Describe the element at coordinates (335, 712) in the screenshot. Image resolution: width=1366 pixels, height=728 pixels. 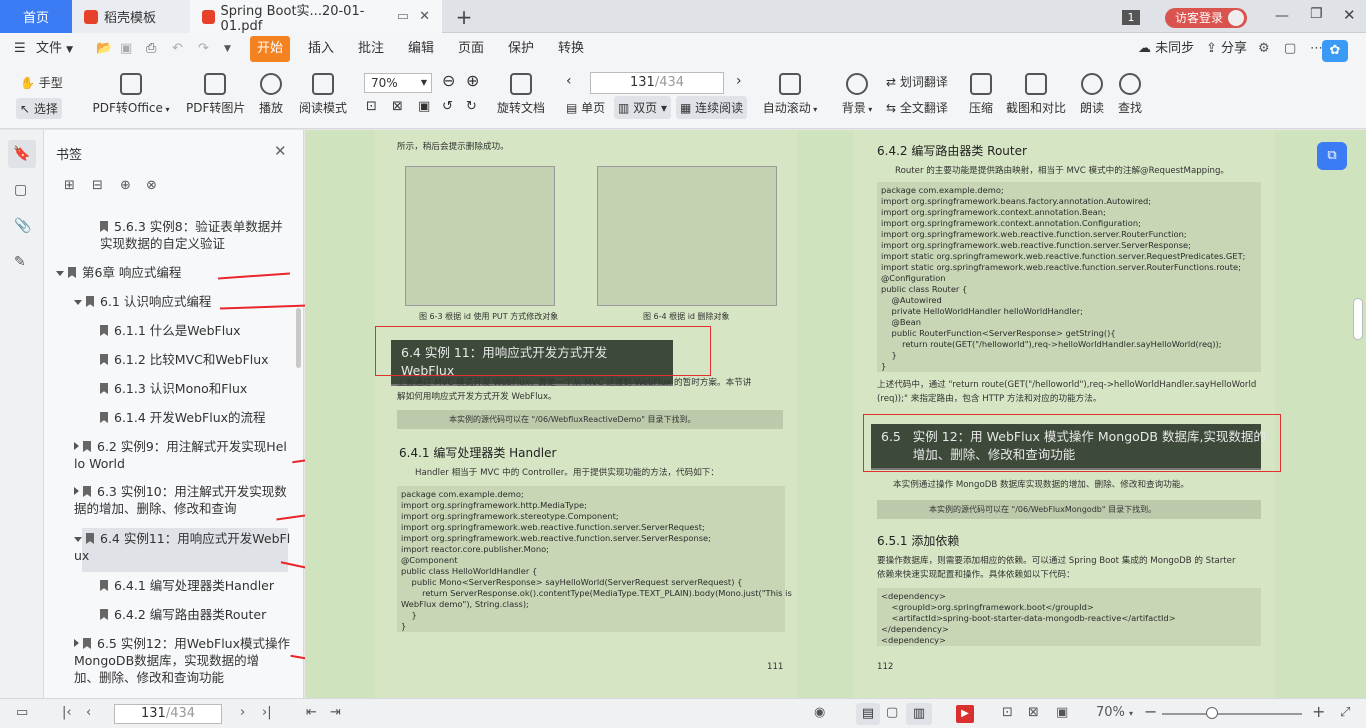
I see `forward-icon: ⇥` at that location.